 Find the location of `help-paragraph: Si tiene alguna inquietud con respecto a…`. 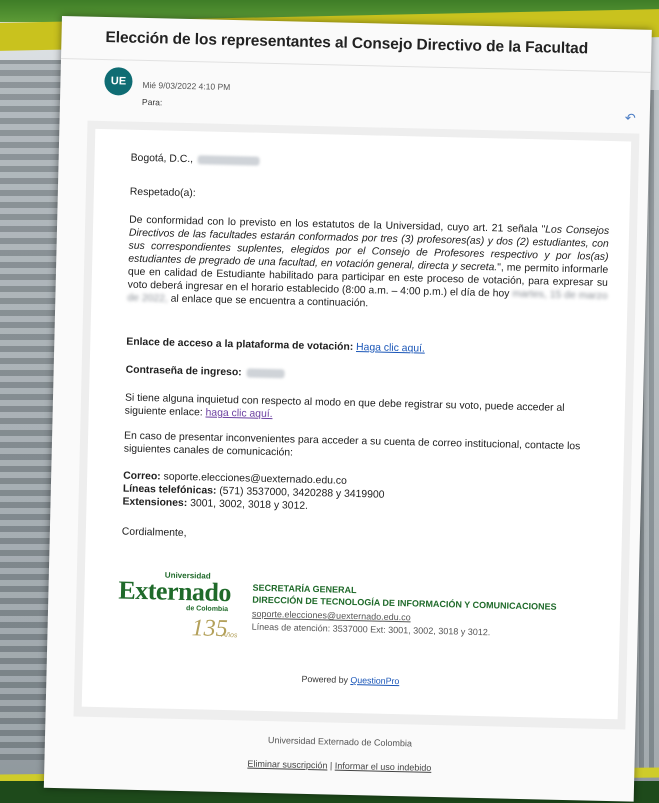

help-paragraph: Si tiene alguna inquietud con respecto a… is located at coordinates (365, 410).